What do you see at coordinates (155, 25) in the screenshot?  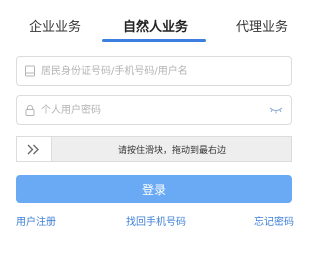 I see `tab-individual: 自然人业务` at bounding box center [155, 25].